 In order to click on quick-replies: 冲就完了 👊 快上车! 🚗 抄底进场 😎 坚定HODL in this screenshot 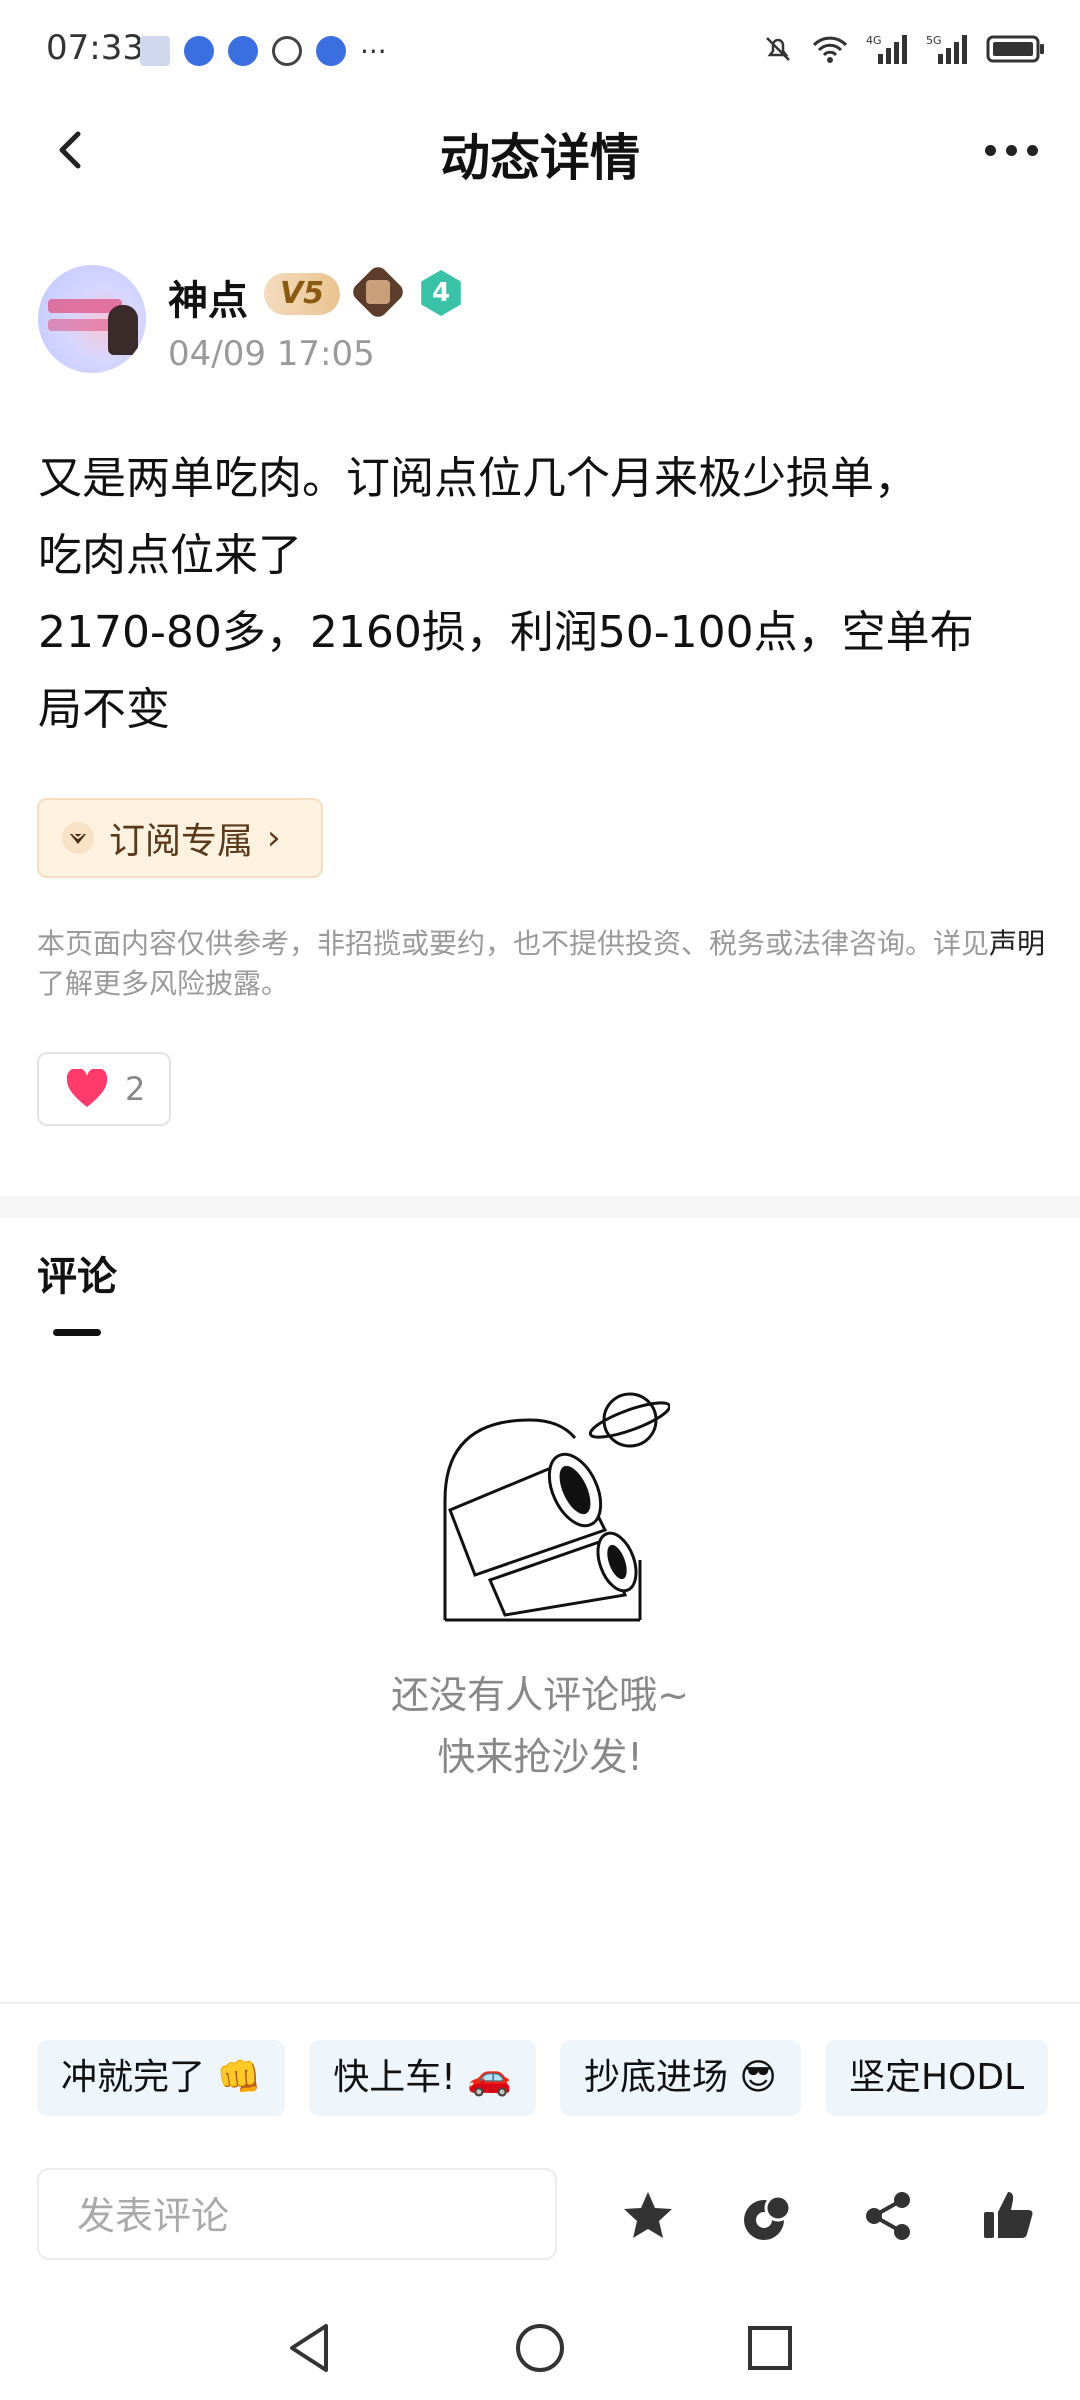, I will do `click(558, 2078)`.